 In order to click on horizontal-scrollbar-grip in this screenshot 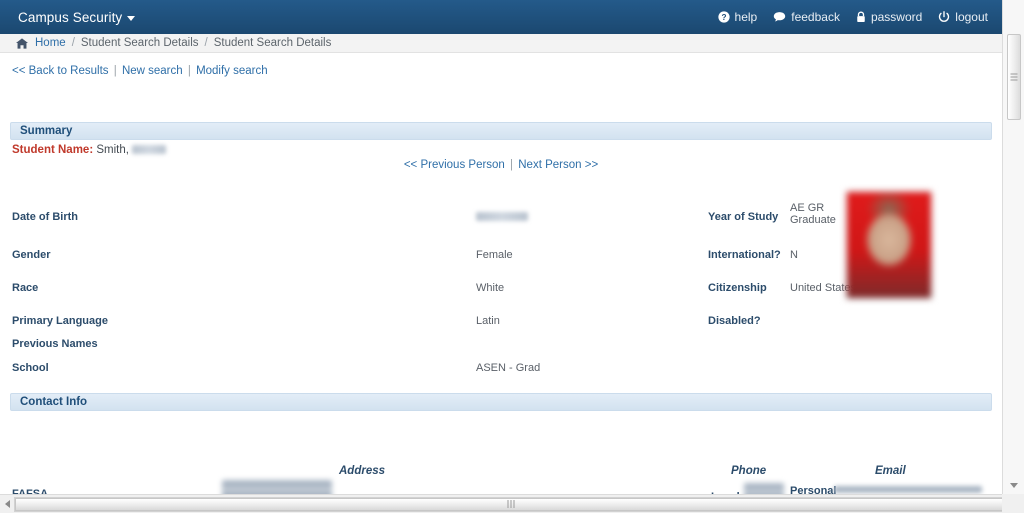, I will do `click(512, 504)`.